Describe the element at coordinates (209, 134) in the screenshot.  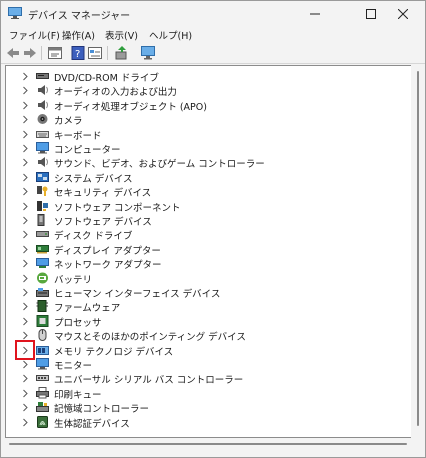
I see `tree-node: キーボード` at that location.